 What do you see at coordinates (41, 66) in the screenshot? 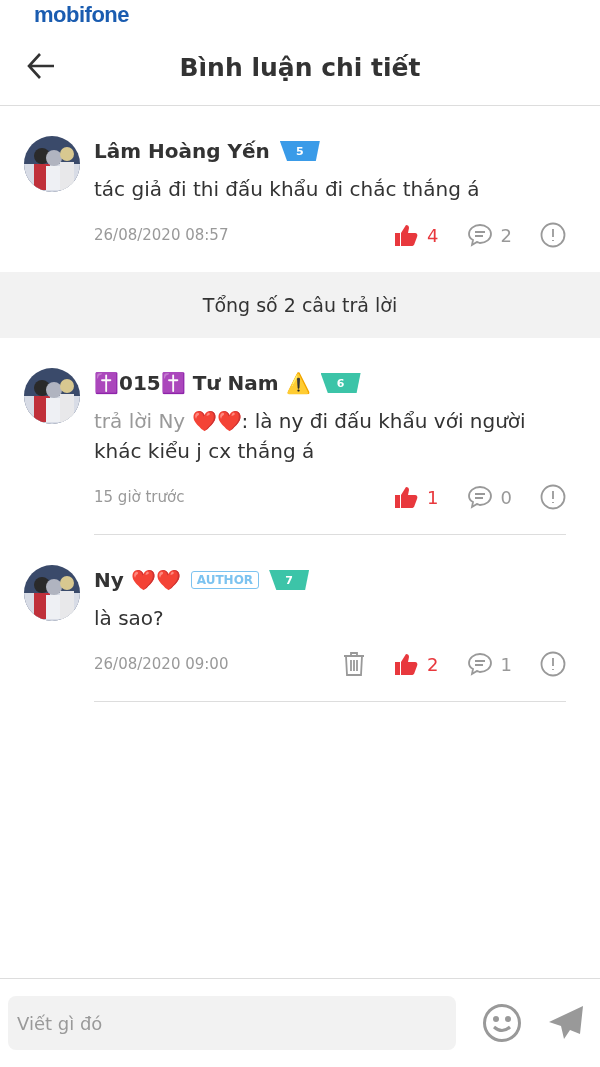
I see `back-arrow-icon` at bounding box center [41, 66].